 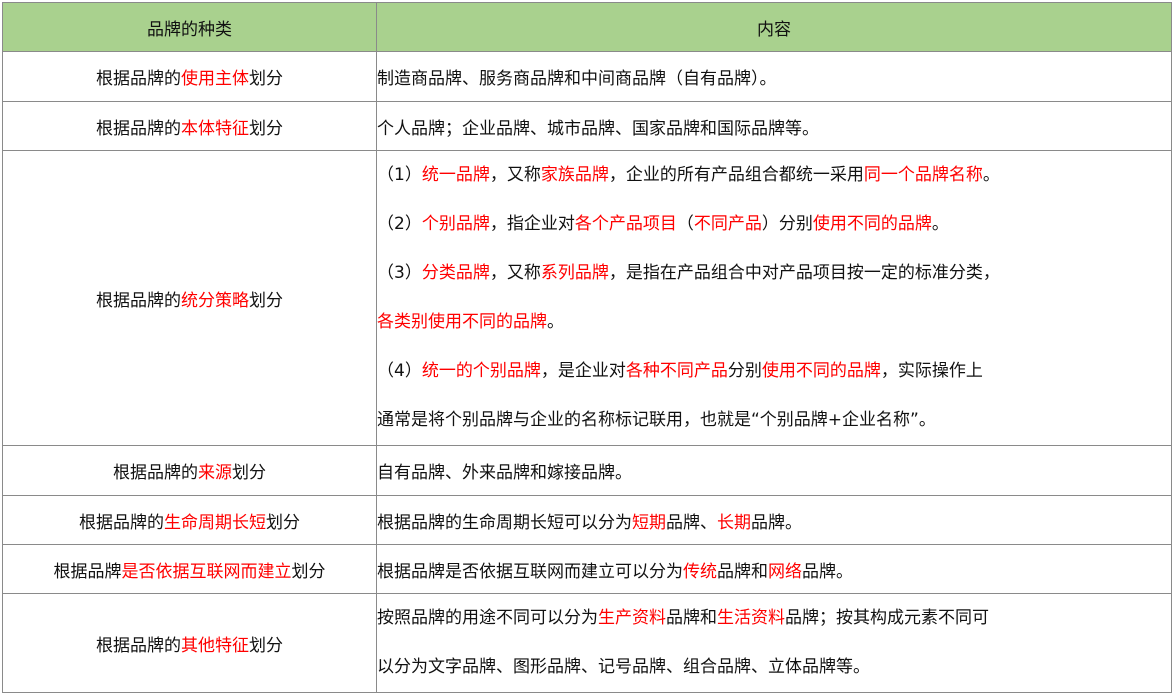 I want to click on table-row: 根据品牌的来源划分 自有品牌、外来品牌和嫁接品牌。, so click(x=587, y=470).